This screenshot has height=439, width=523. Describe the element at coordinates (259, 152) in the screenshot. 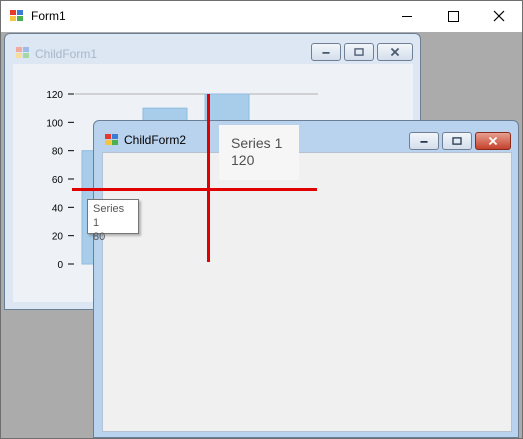

I see `chart-tooltip: Series 1 120` at that location.